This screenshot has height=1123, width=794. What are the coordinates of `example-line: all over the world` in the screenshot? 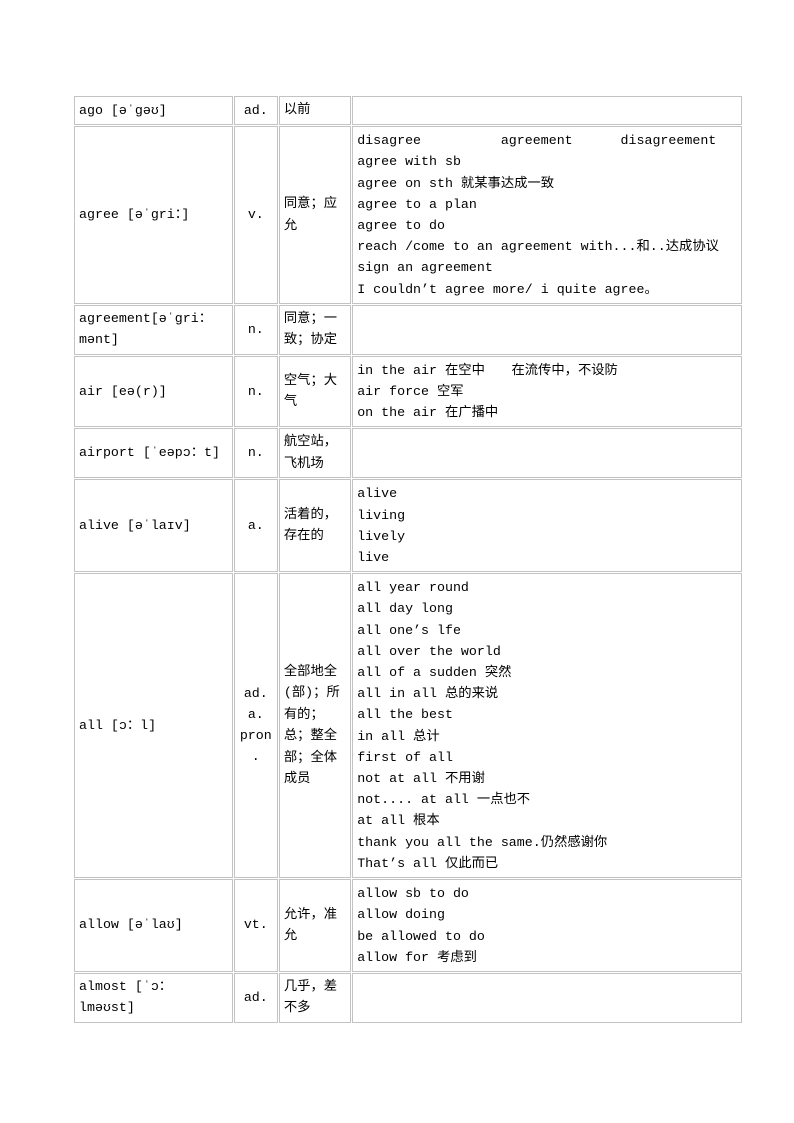 It's located at (429, 651).